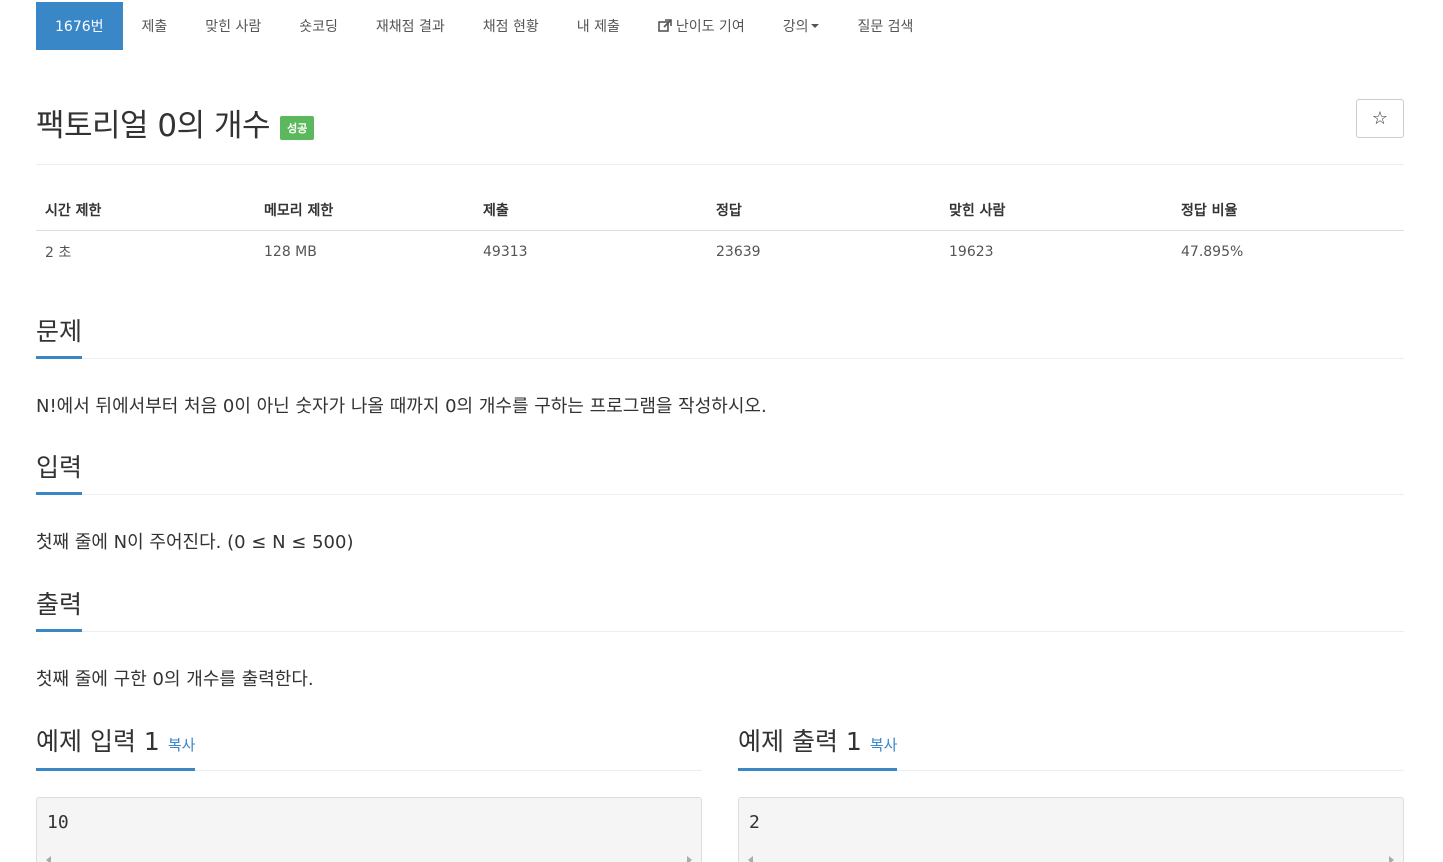 The image size is (1443, 862). I want to click on copy-output-button: 복사, so click(884, 745).